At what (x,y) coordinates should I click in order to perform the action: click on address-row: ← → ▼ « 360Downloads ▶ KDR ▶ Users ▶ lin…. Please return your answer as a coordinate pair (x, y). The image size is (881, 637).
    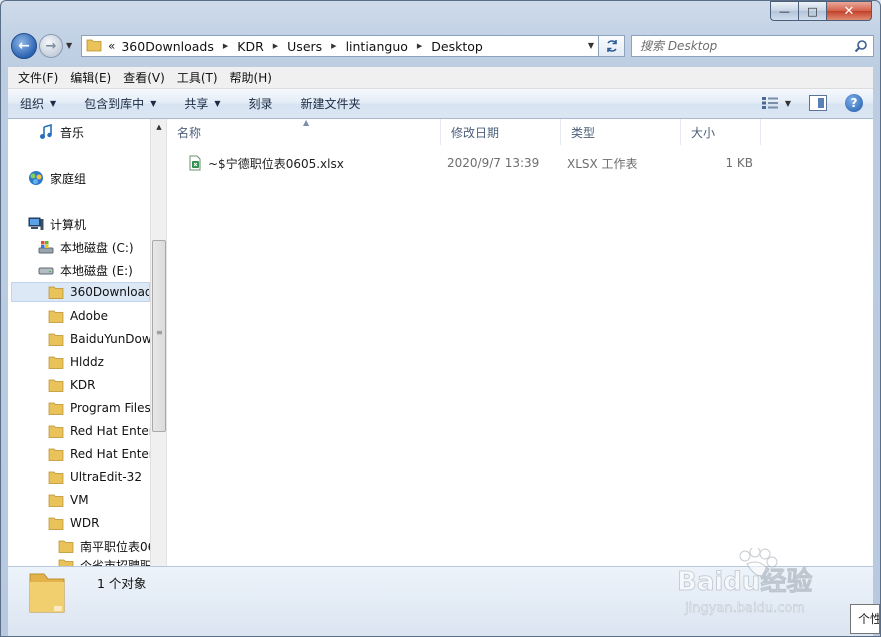
    Looking at the image, I should click on (441, 47).